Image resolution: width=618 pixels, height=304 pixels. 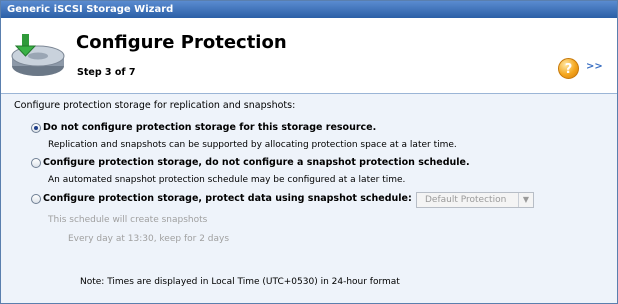 I want to click on schedule-select-value: Default Protection, so click(x=466, y=200).